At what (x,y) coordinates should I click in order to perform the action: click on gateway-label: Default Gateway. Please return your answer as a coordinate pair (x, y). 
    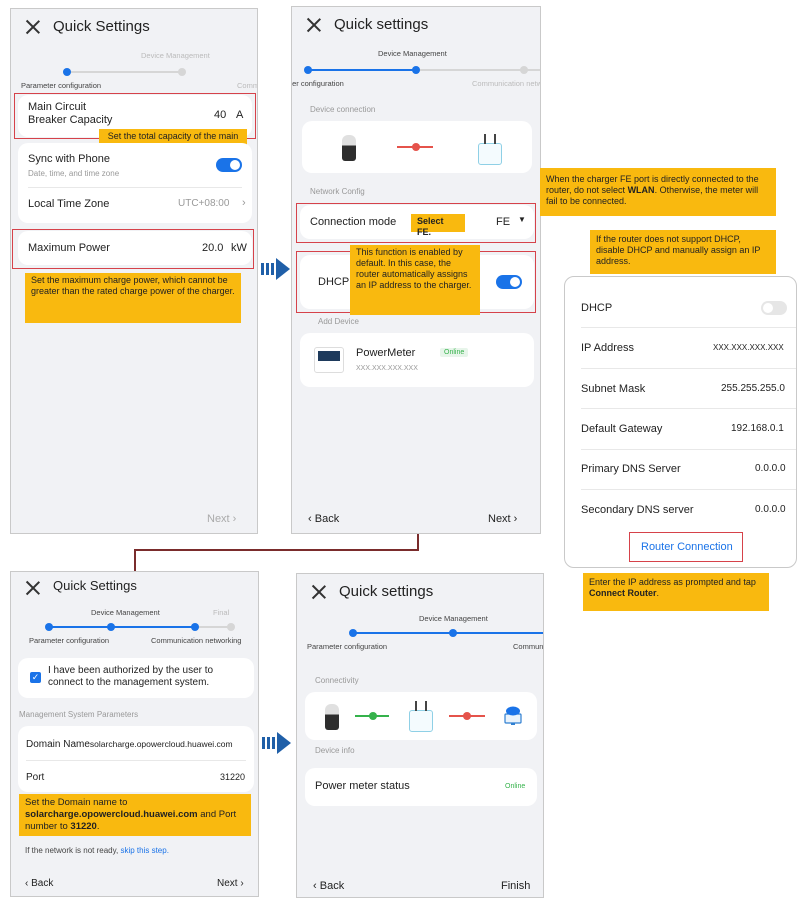
    Looking at the image, I should click on (622, 429).